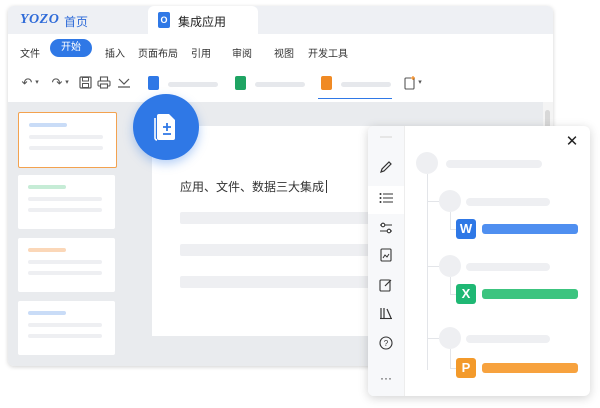  Describe the element at coordinates (530, 368) in the screenshot. I see `presentation-app-bar` at that location.